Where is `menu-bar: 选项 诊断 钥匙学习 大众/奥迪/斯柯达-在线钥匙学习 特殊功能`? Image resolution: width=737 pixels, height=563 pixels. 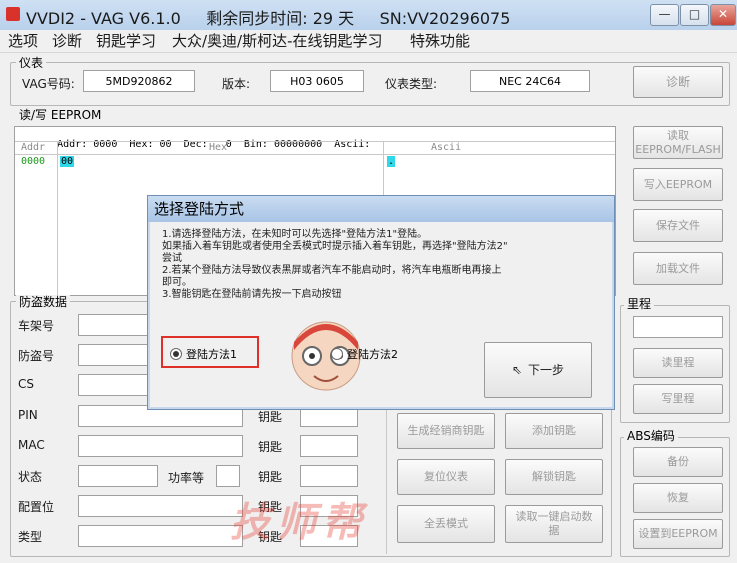 menu-bar: 选项 诊断 钥匙学习 大众/奥迪/斯柯达-在线钥匙学习 特殊功能 is located at coordinates (368, 41).